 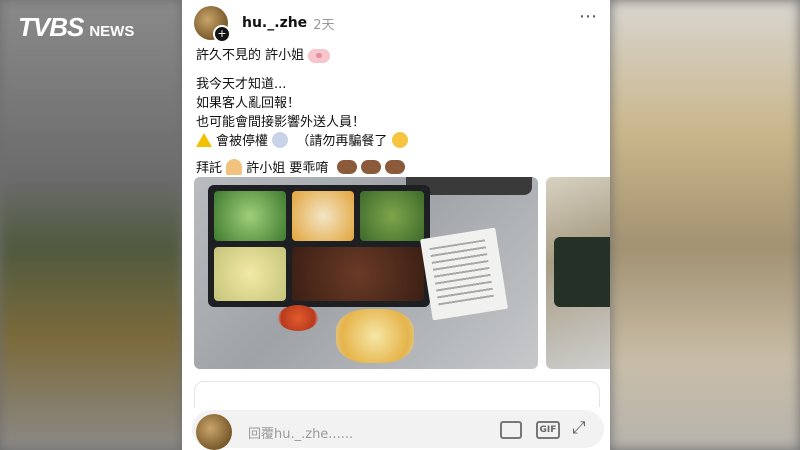 What do you see at coordinates (234, 167) in the screenshot?
I see `pray-emoji-icon` at bounding box center [234, 167].